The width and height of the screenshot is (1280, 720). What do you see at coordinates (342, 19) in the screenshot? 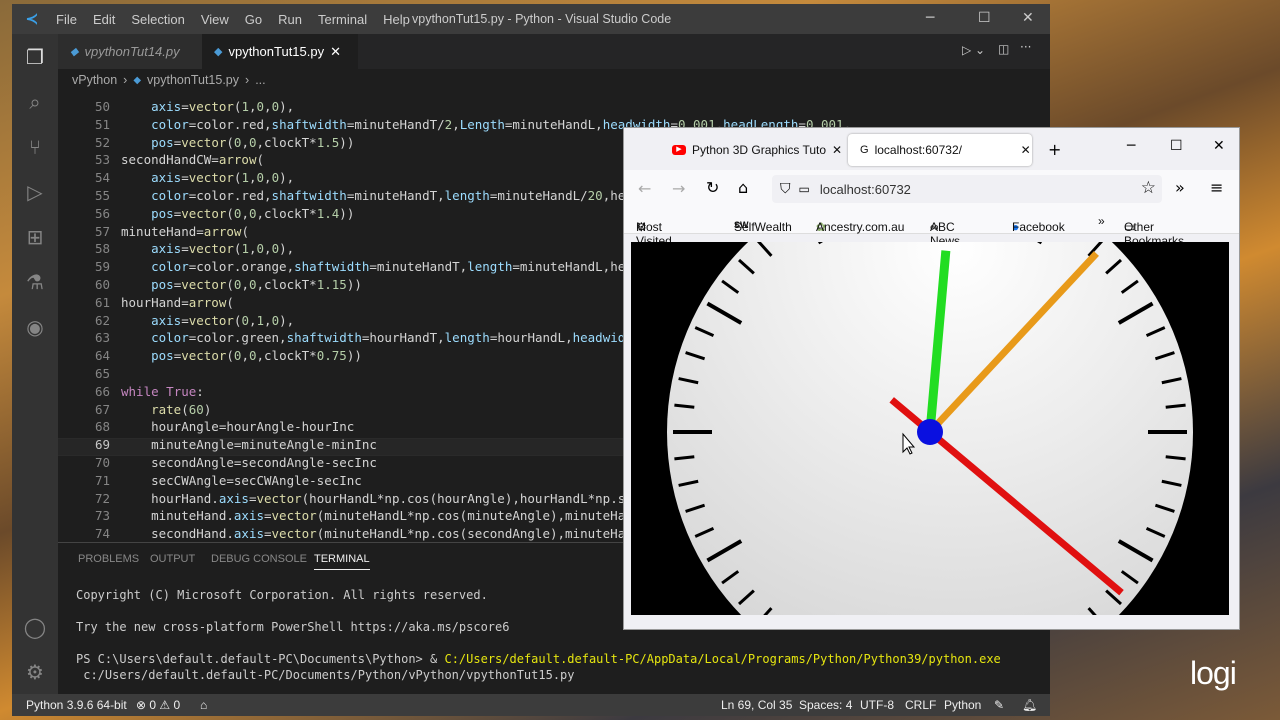
I see `menu-terminal: Terminal` at bounding box center [342, 19].